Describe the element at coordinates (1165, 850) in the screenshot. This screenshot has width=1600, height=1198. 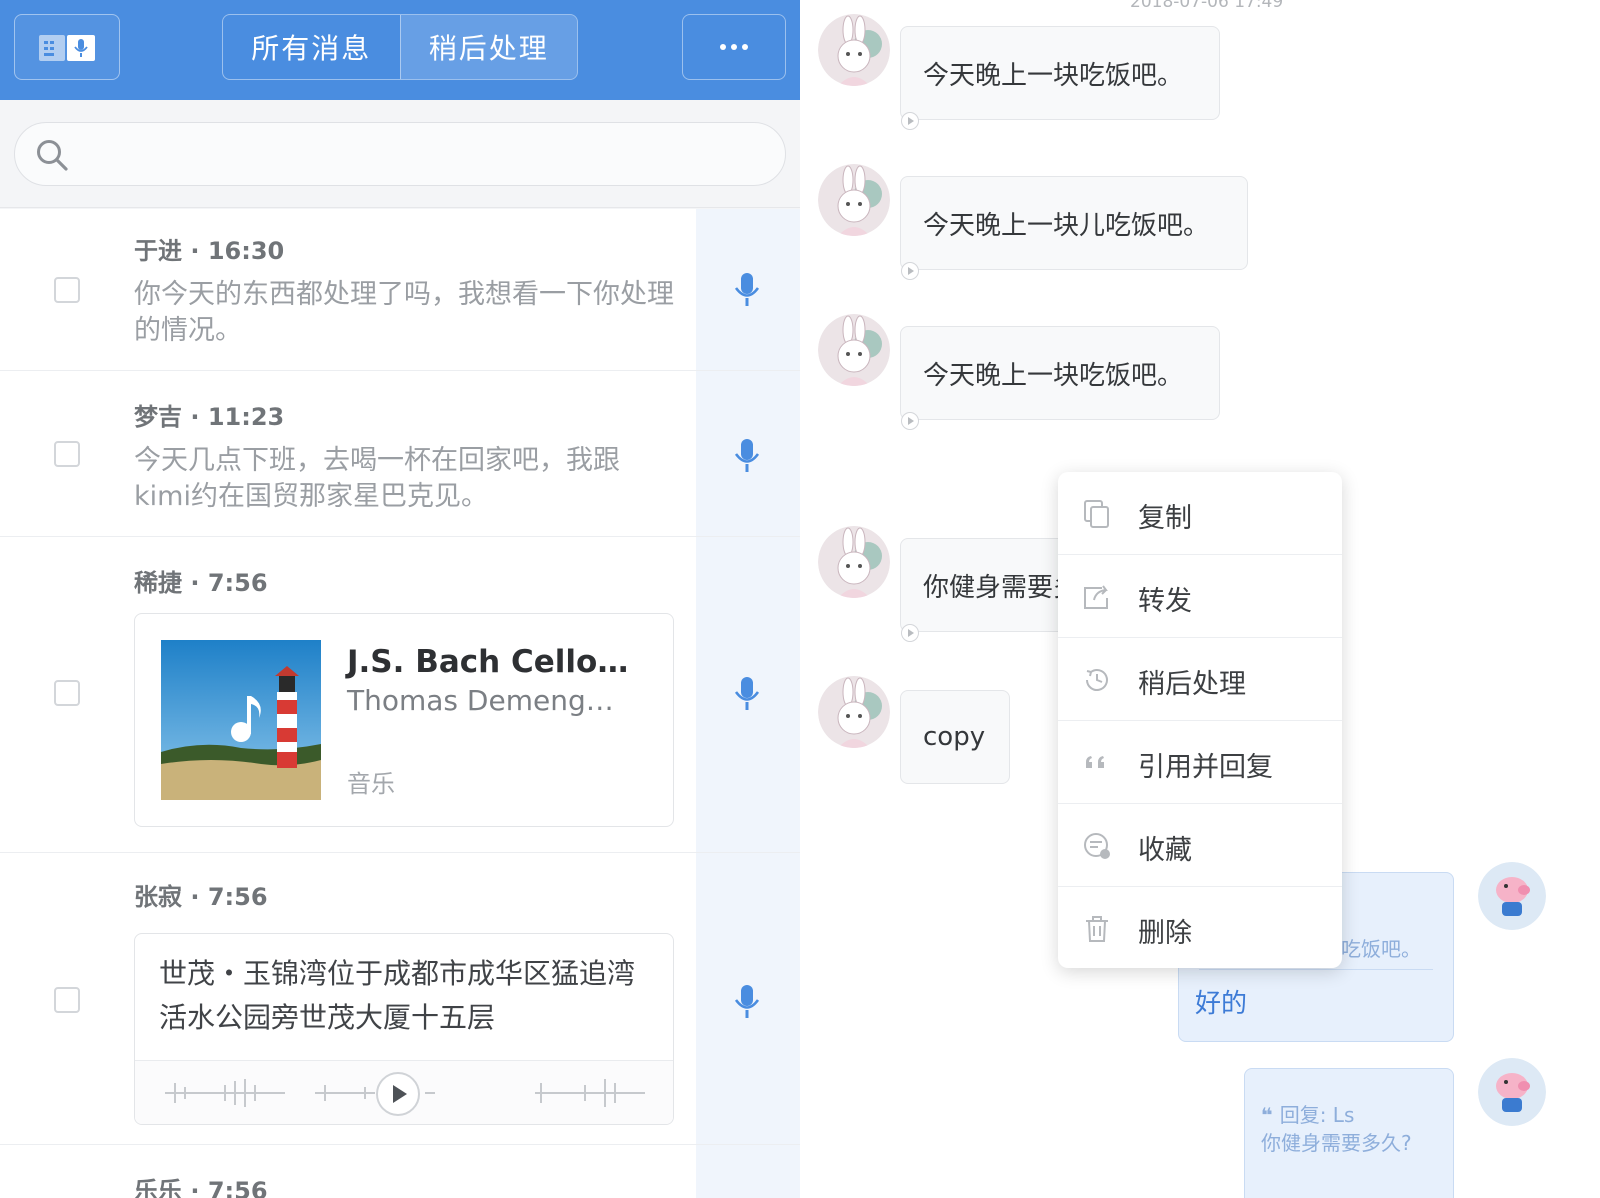
I see `menu-label: 收藏` at that location.